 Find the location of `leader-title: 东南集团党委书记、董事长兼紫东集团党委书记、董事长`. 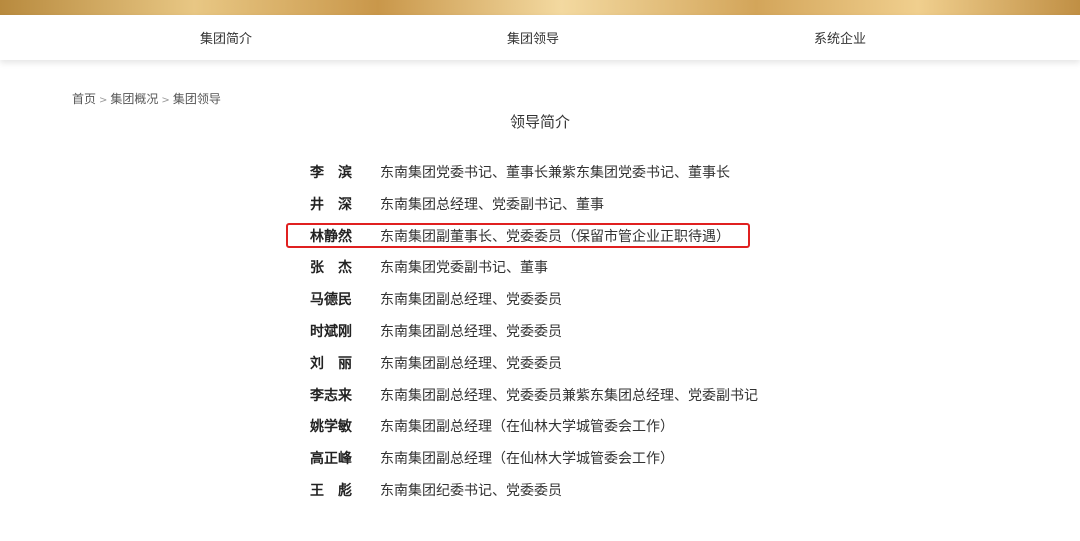

leader-title: 东南集团党委书记、董事长兼紫东集团党委书记、董事长 is located at coordinates (555, 173).